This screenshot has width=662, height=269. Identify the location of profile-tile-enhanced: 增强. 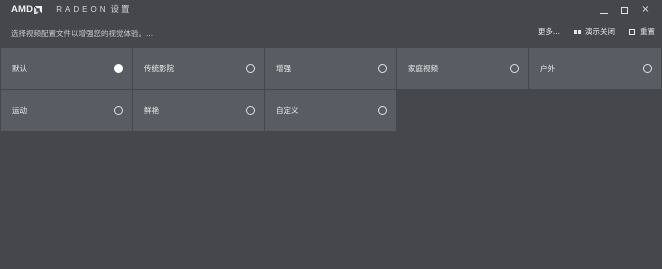
(330, 68).